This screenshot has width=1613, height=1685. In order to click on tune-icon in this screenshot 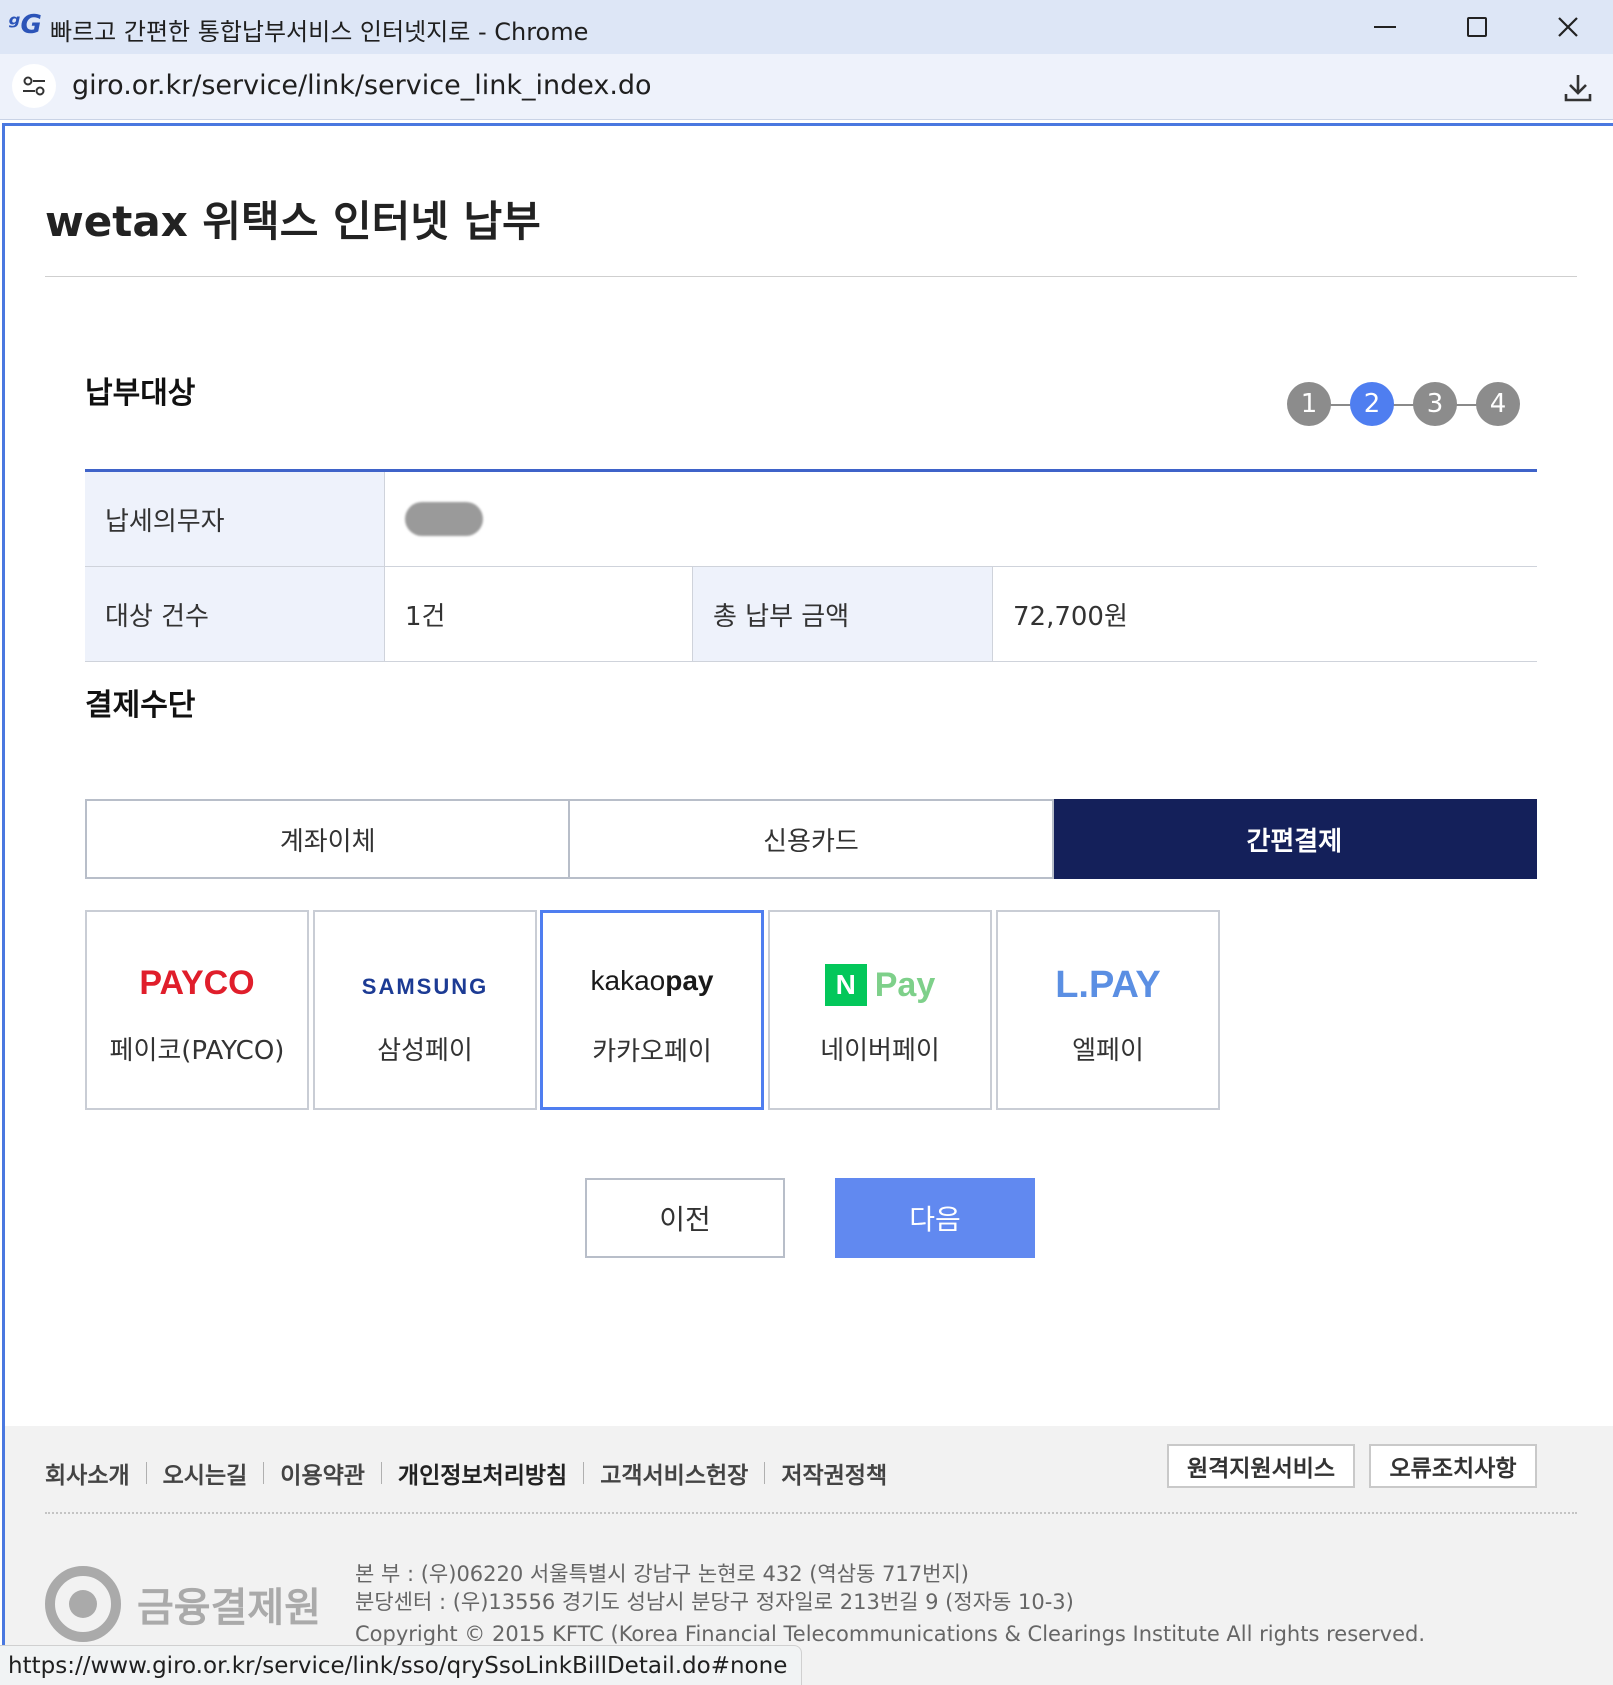, I will do `click(34, 86)`.